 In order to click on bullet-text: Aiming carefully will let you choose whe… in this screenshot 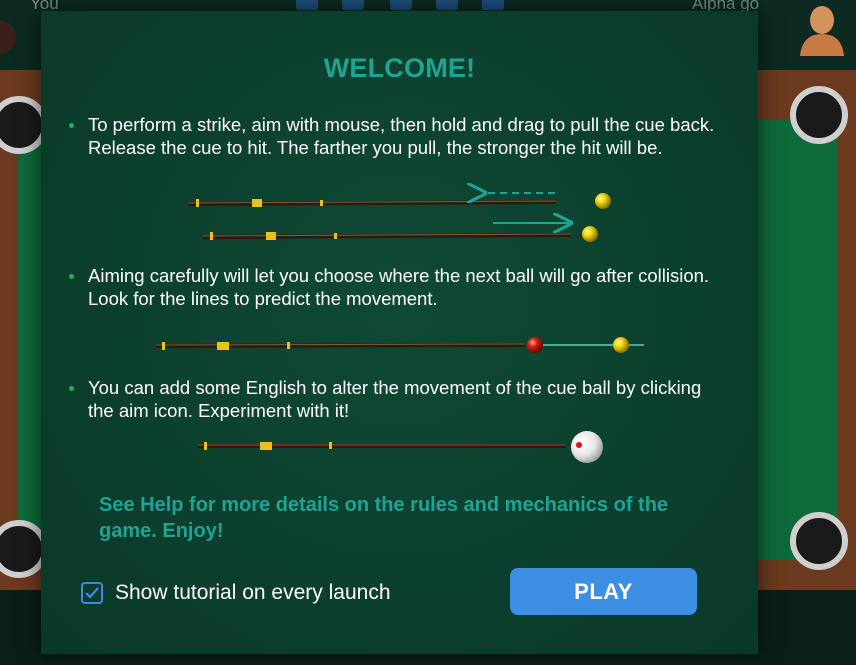, I will do `click(399, 287)`.